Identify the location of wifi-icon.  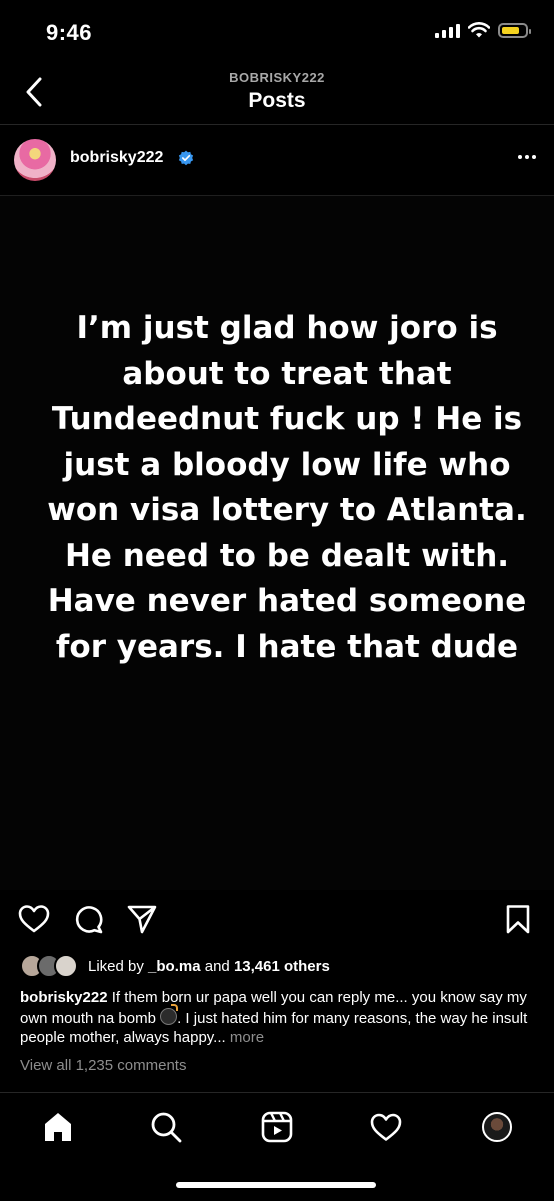
(479, 30).